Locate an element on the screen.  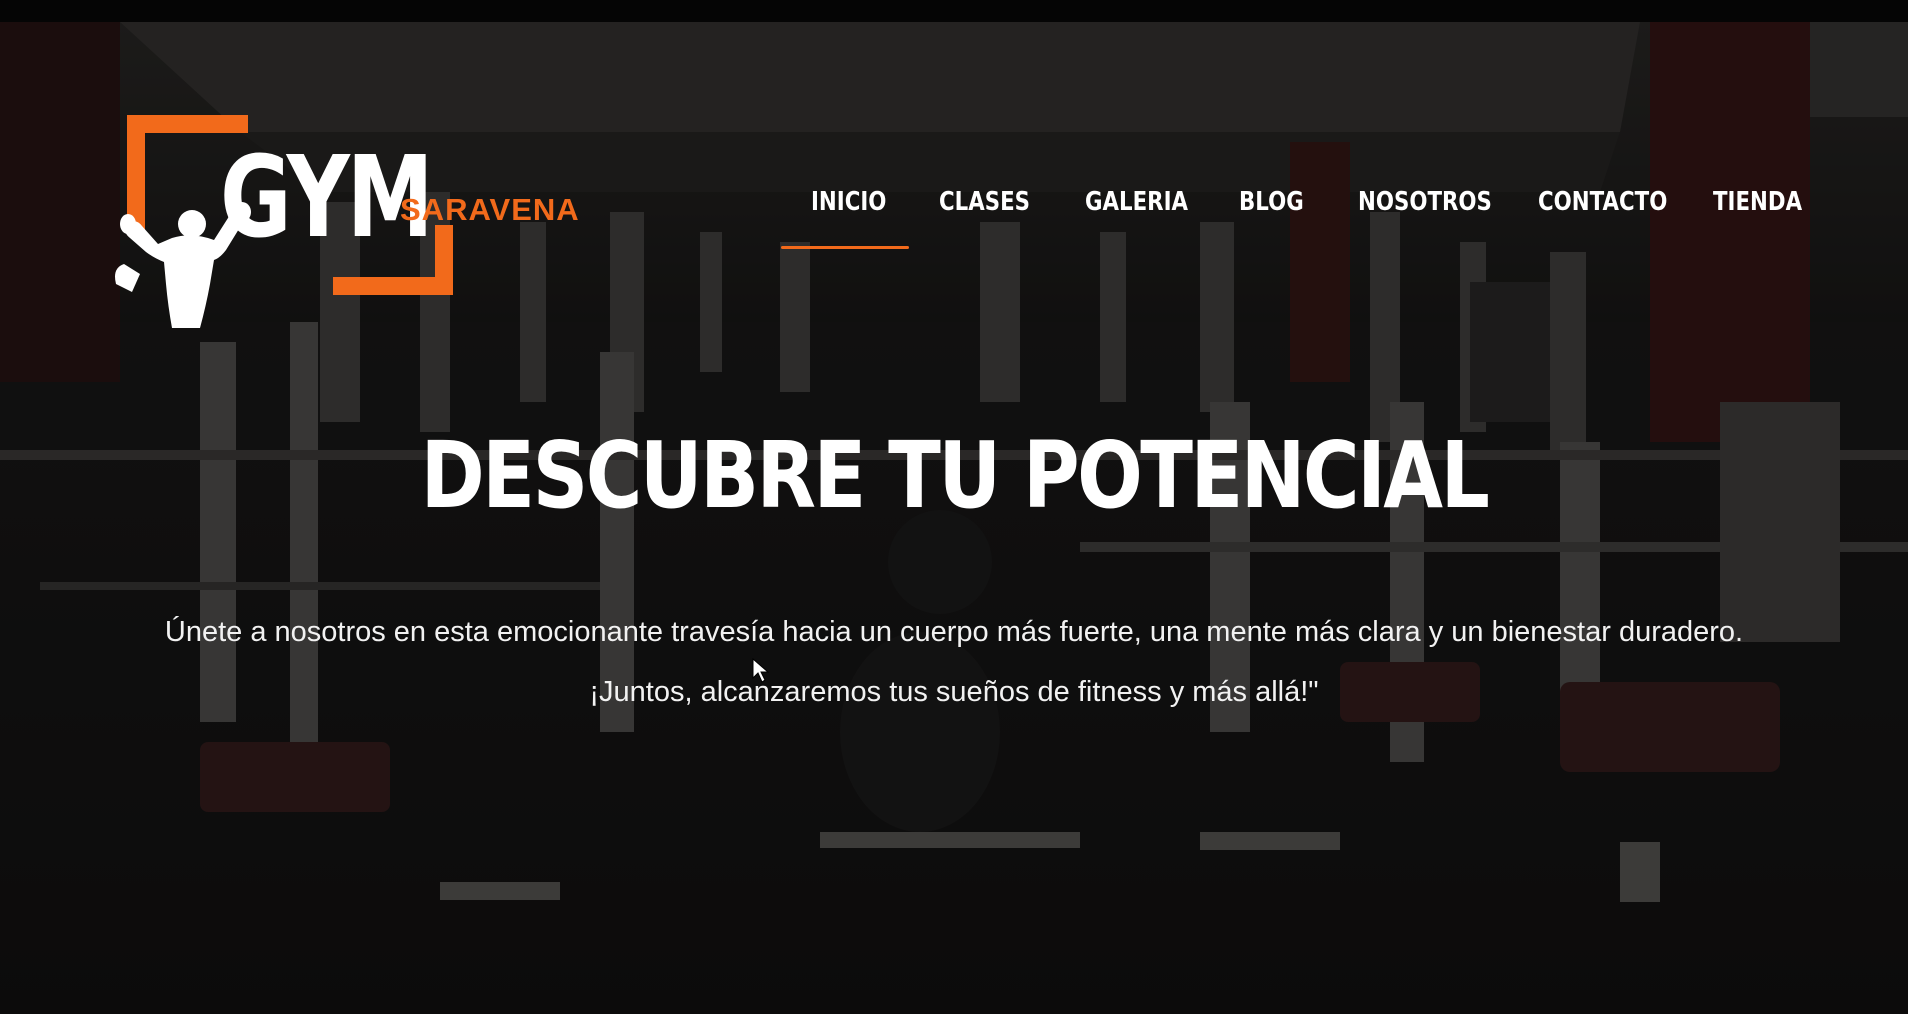
top-bar is located at coordinates (954, 11).